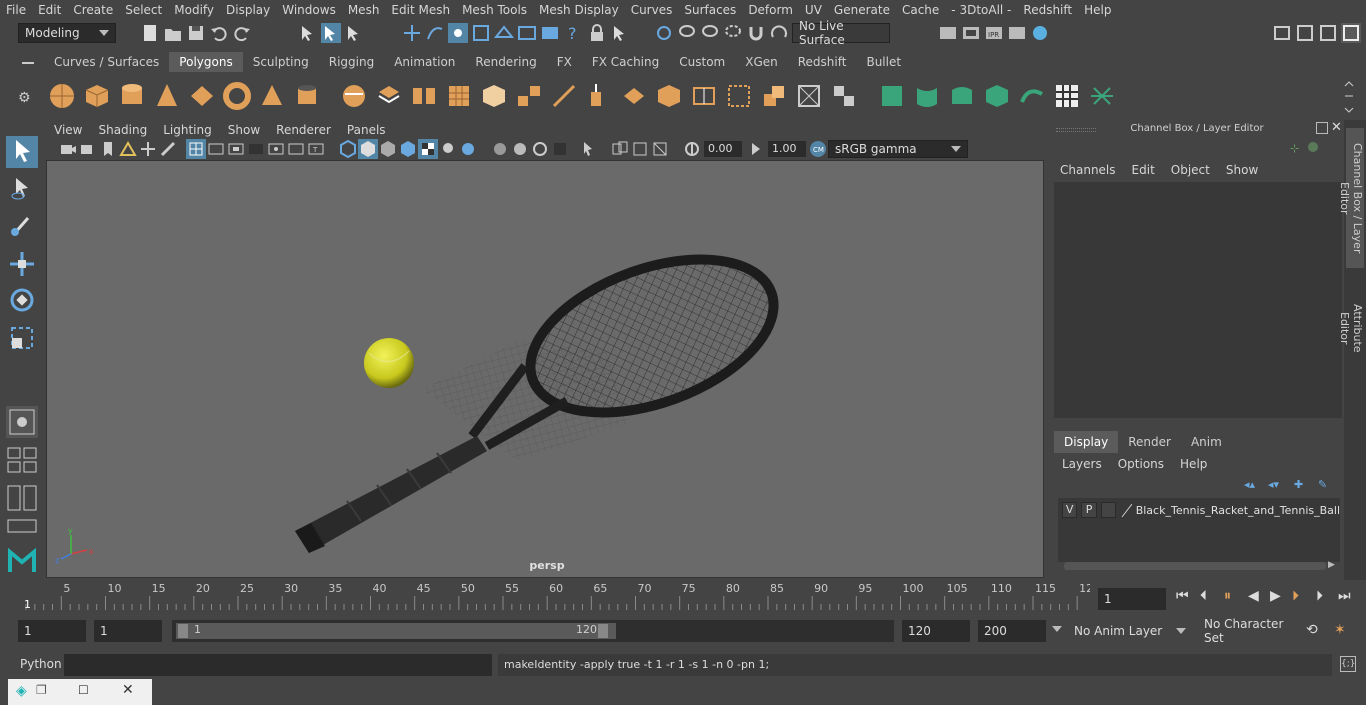 The image size is (1366, 705). I want to click on uv-cylindrical-icon, so click(927, 96).